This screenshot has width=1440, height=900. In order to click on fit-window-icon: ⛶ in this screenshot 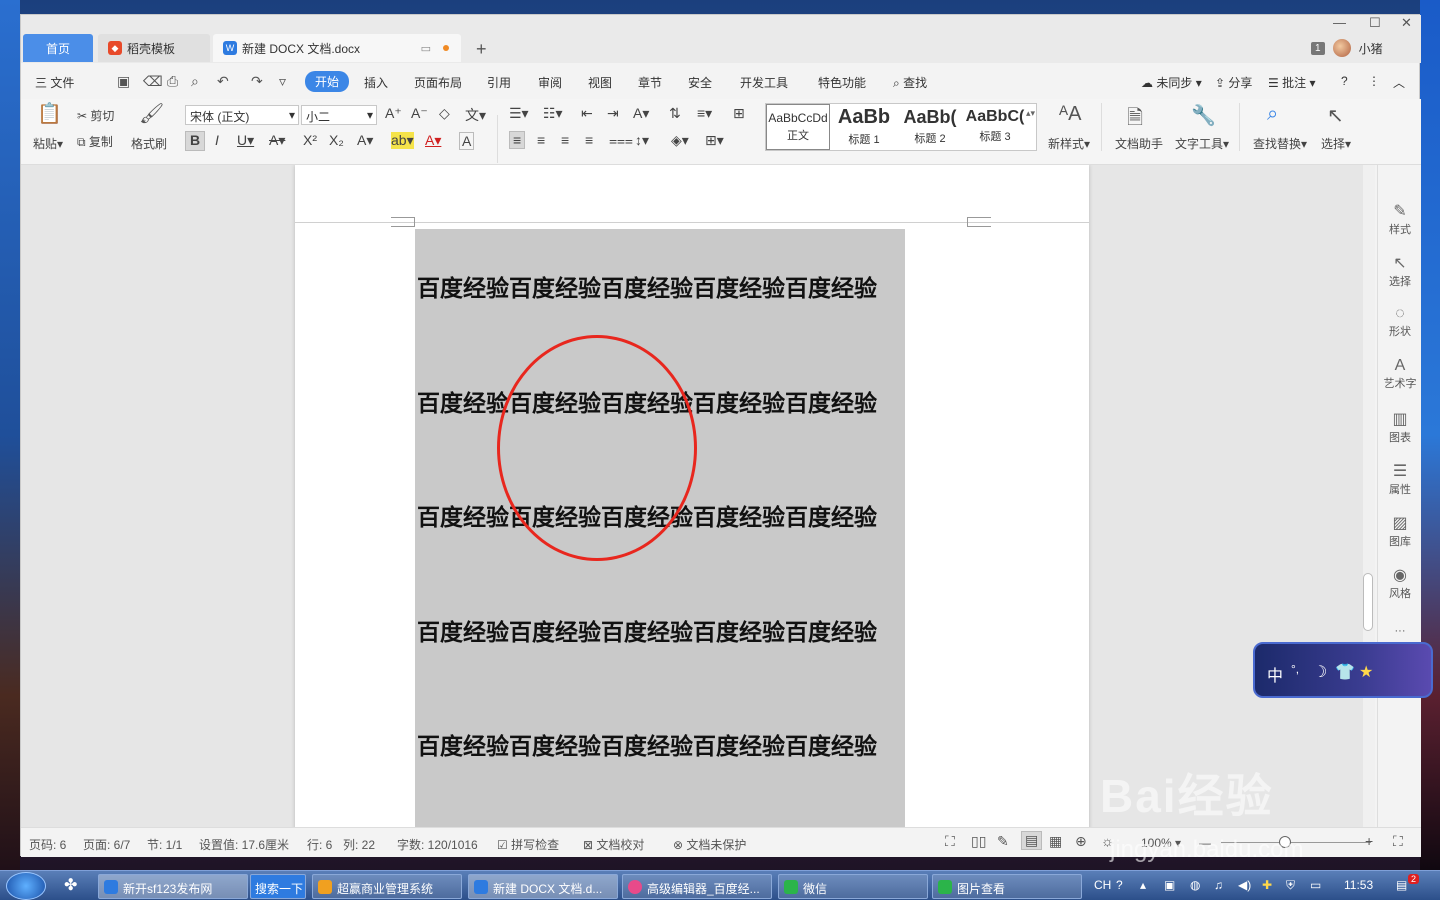, I will do `click(1398, 841)`.